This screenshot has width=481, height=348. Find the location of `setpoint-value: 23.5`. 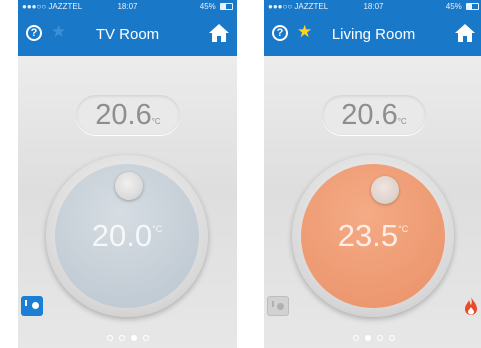

setpoint-value: 23.5 is located at coordinates (368, 235).